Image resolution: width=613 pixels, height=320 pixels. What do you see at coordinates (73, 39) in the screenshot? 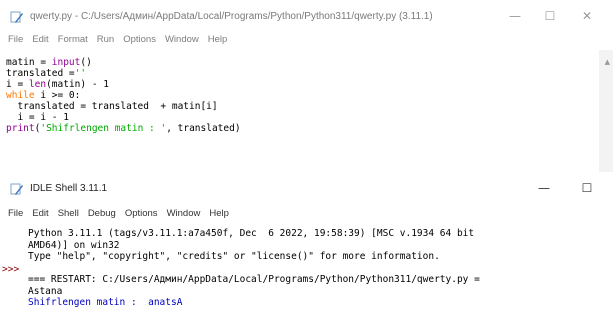
I see `menu-format: Format` at bounding box center [73, 39].